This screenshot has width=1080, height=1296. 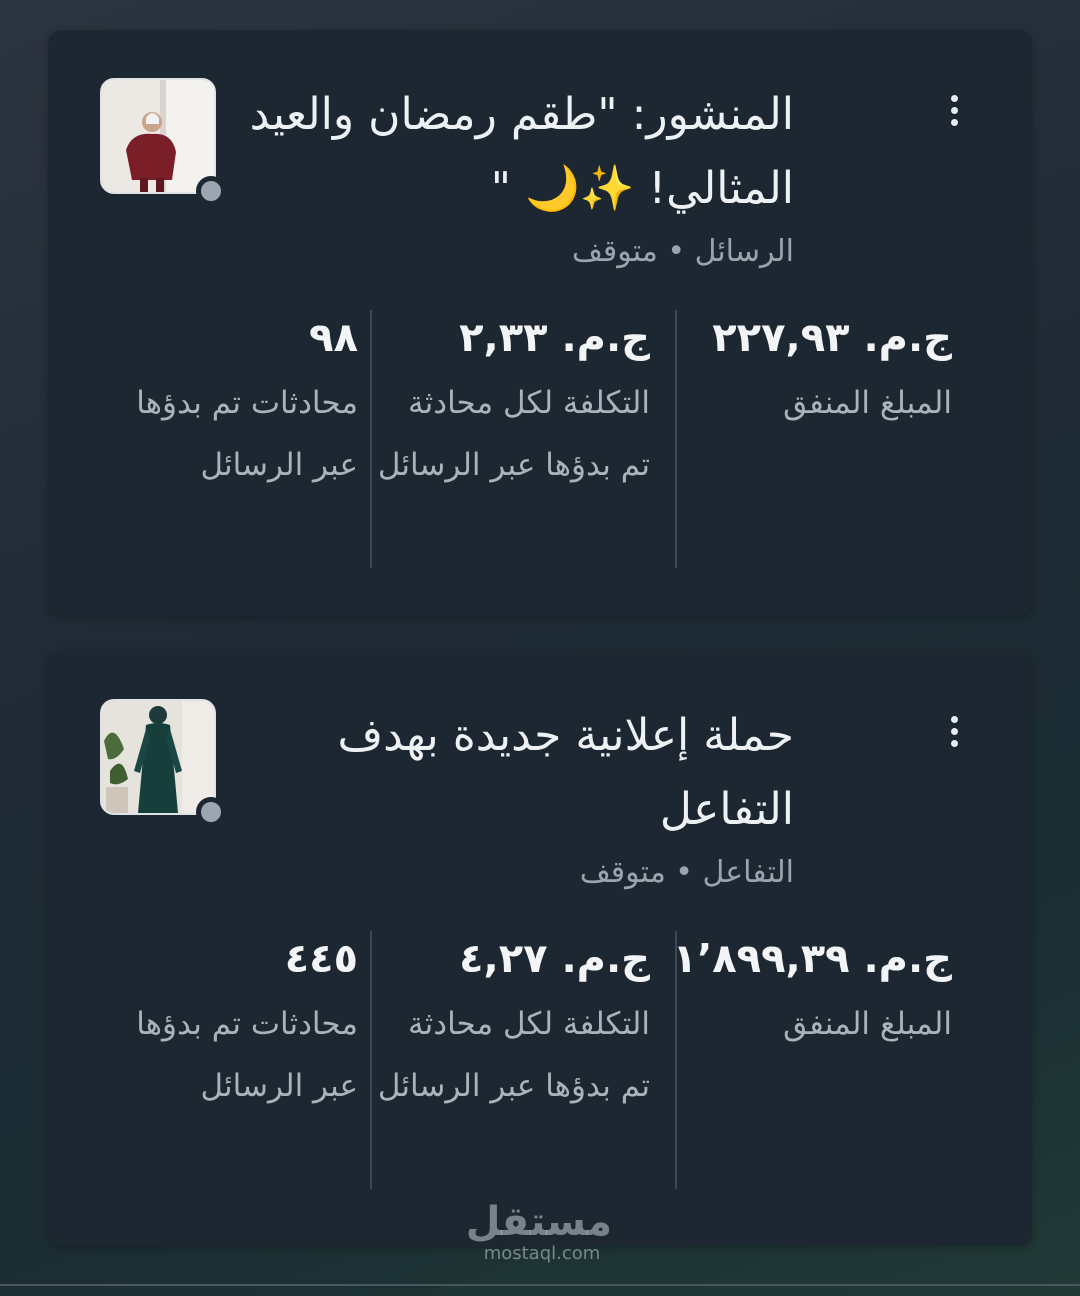 What do you see at coordinates (554, 338) in the screenshot?
I see `metric-value: ج.م. ٢,٣٣` at bounding box center [554, 338].